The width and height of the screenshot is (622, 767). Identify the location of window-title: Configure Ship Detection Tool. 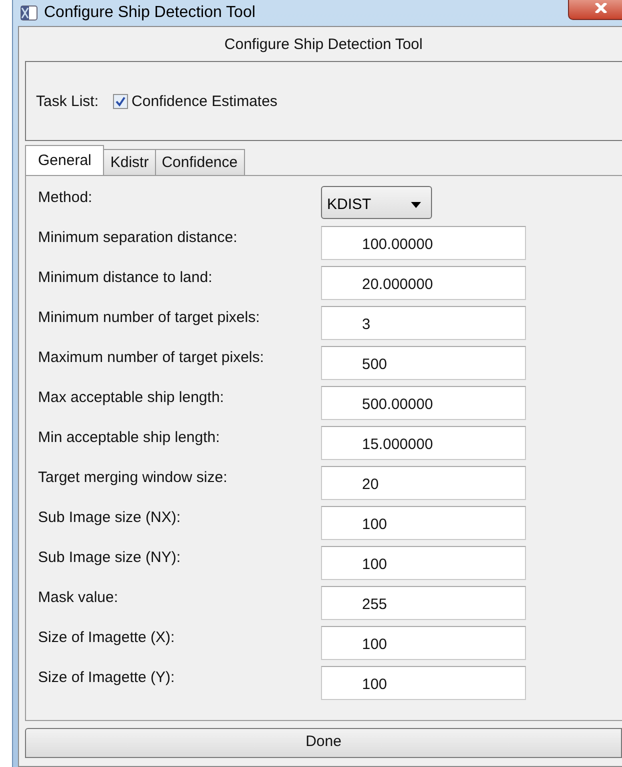
(150, 13).